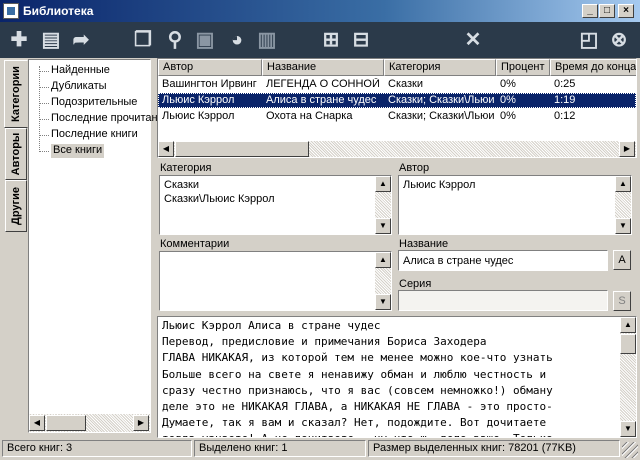 The height and width of the screenshot is (460, 640). I want to click on preview-scroll-up-button: ▲, so click(628, 325).